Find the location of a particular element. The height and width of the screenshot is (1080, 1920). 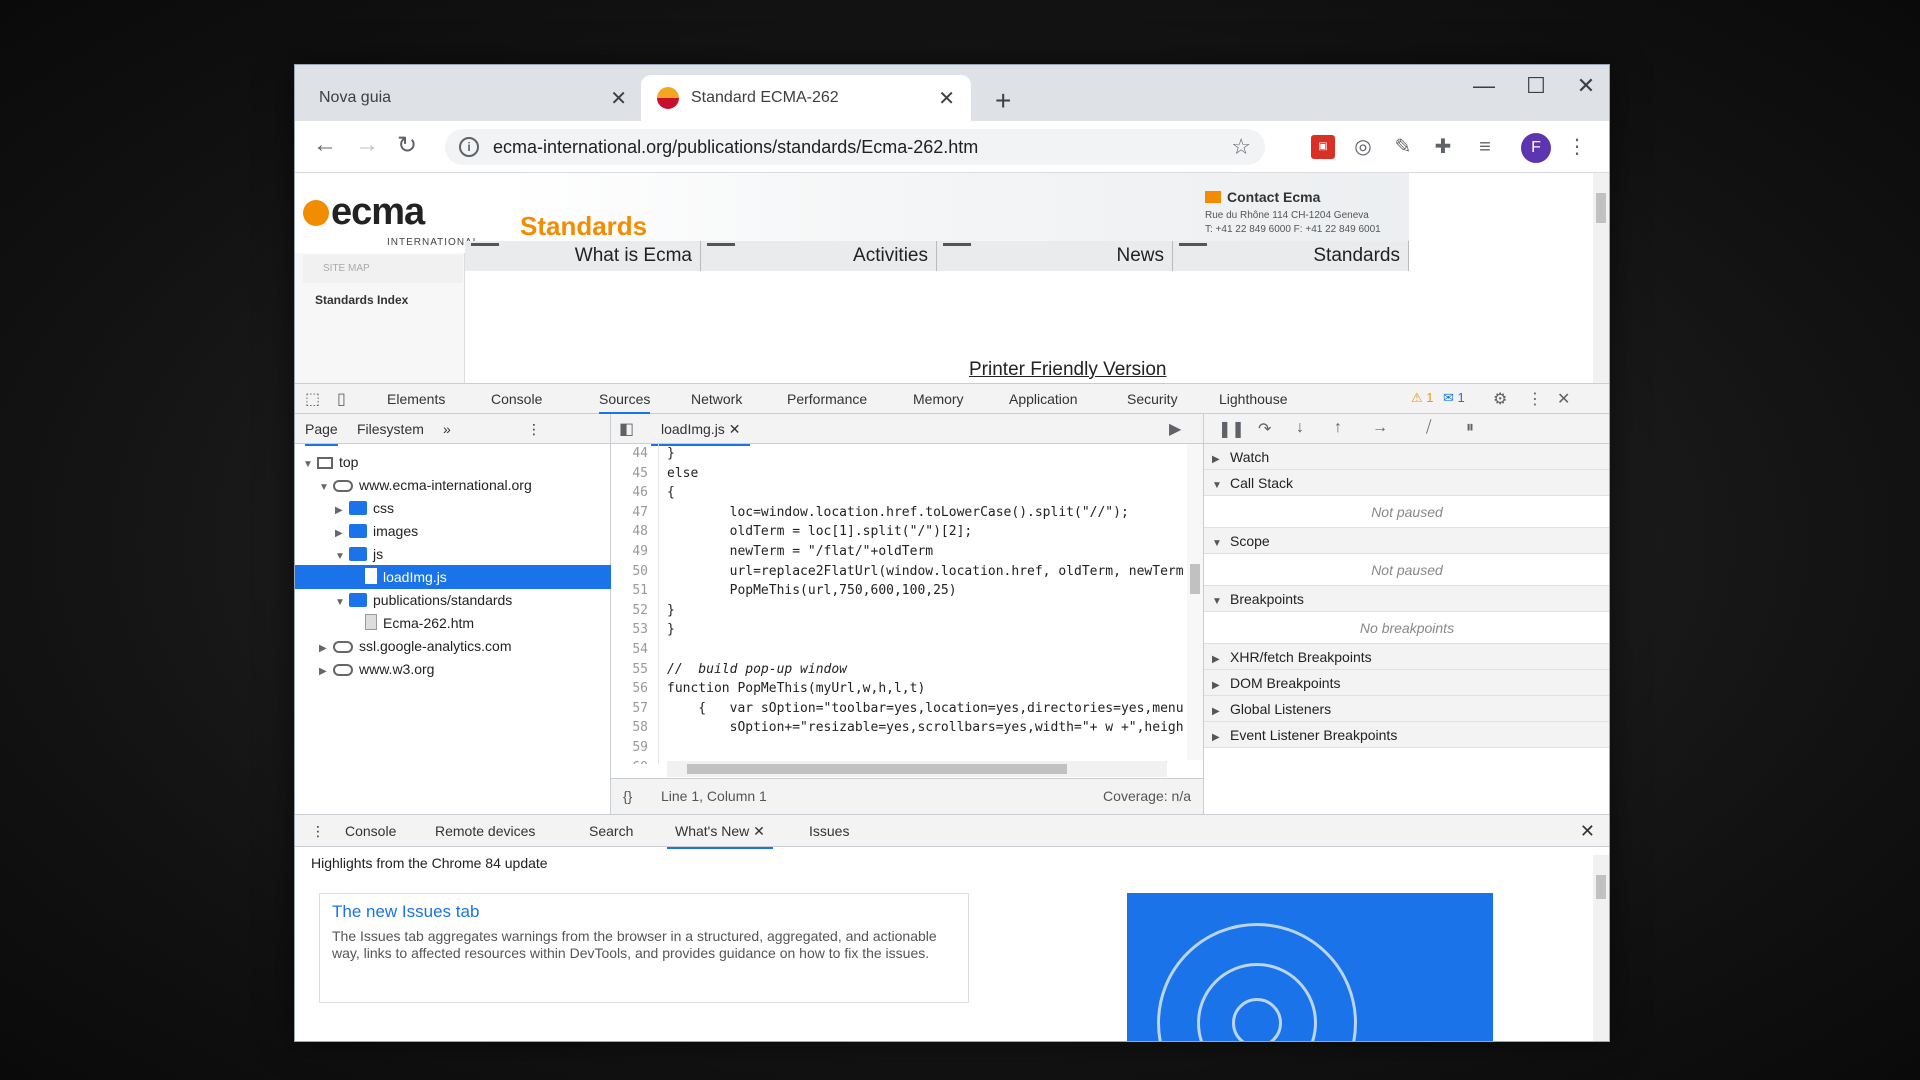

contact-ecma-link: Contact Ecma is located at coordinates (1262, 197).